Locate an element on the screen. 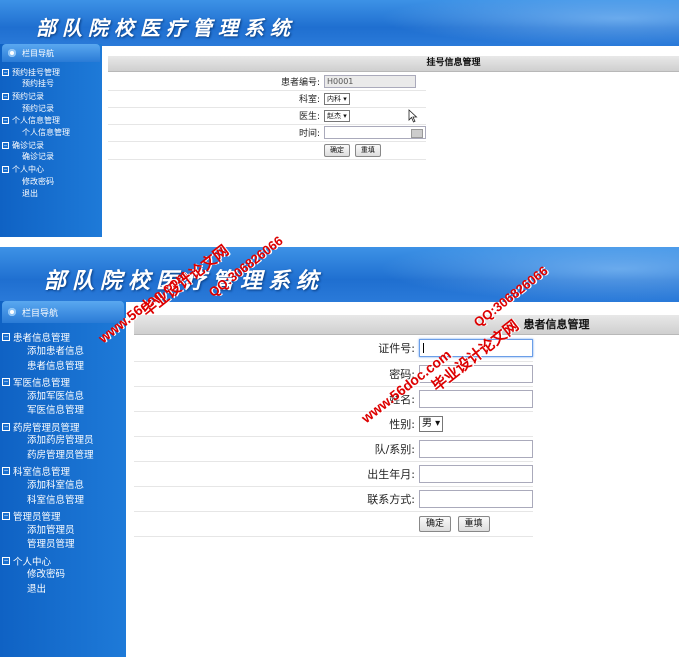  nav-group-label: 预约记录 is located at coordinates (28, 96).